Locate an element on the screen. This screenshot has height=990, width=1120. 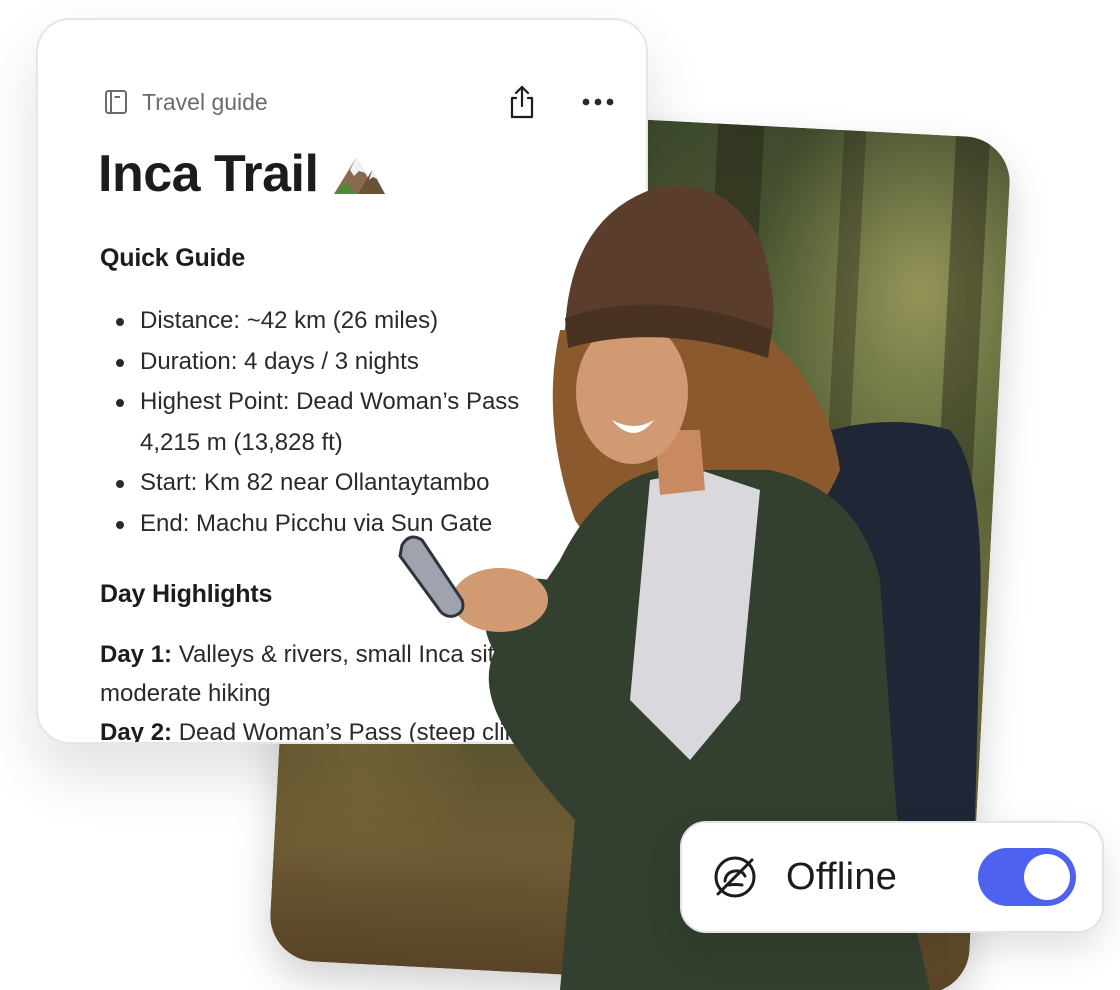
breadcrumb-label: Travel guide is located at coordinates (205, 101).